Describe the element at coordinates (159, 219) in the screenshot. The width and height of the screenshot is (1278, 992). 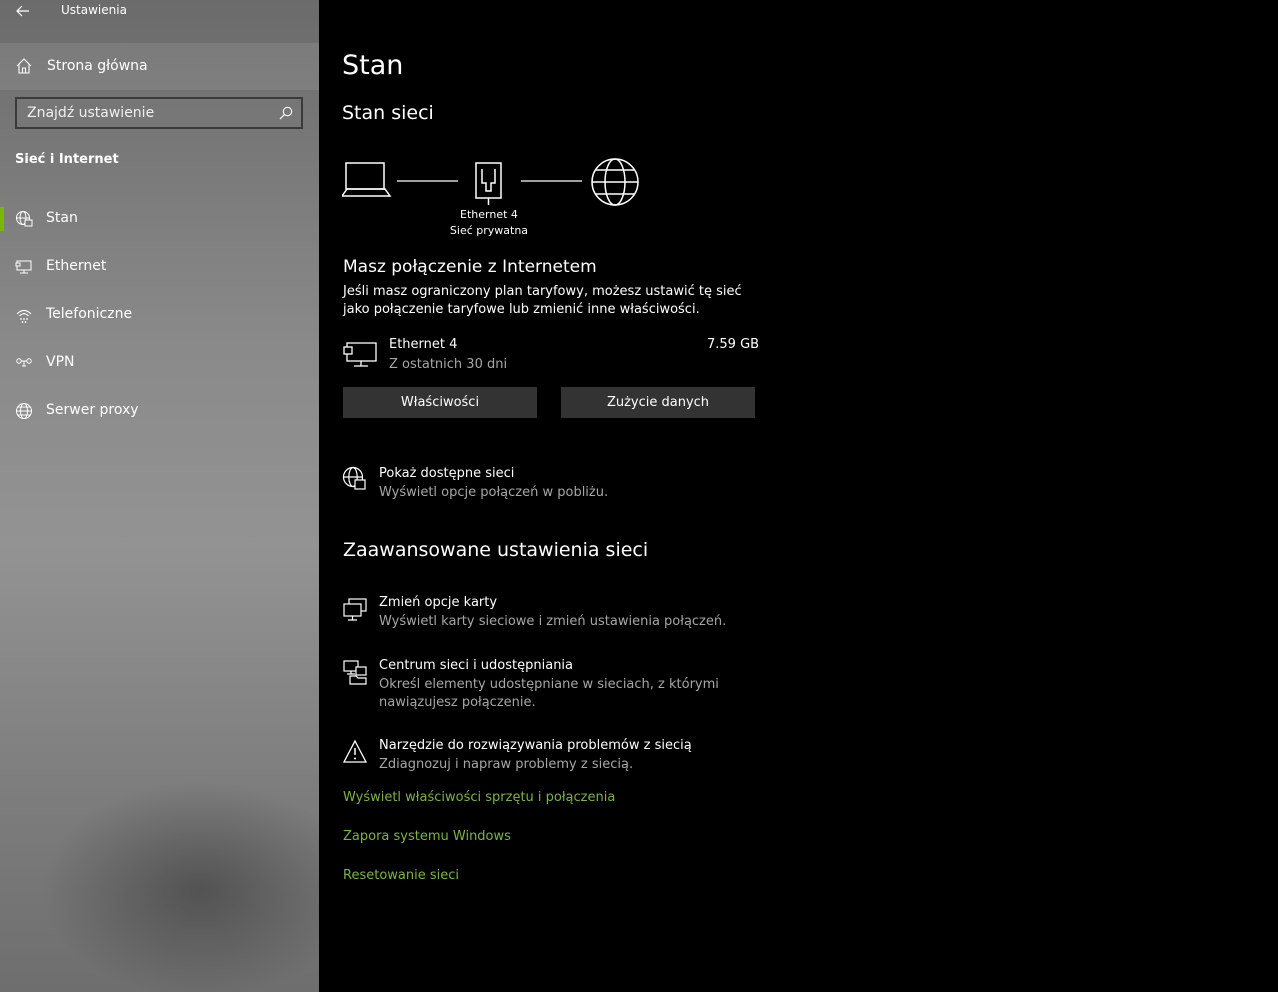
I see `sidebar-item-stan: Stan` at that location.